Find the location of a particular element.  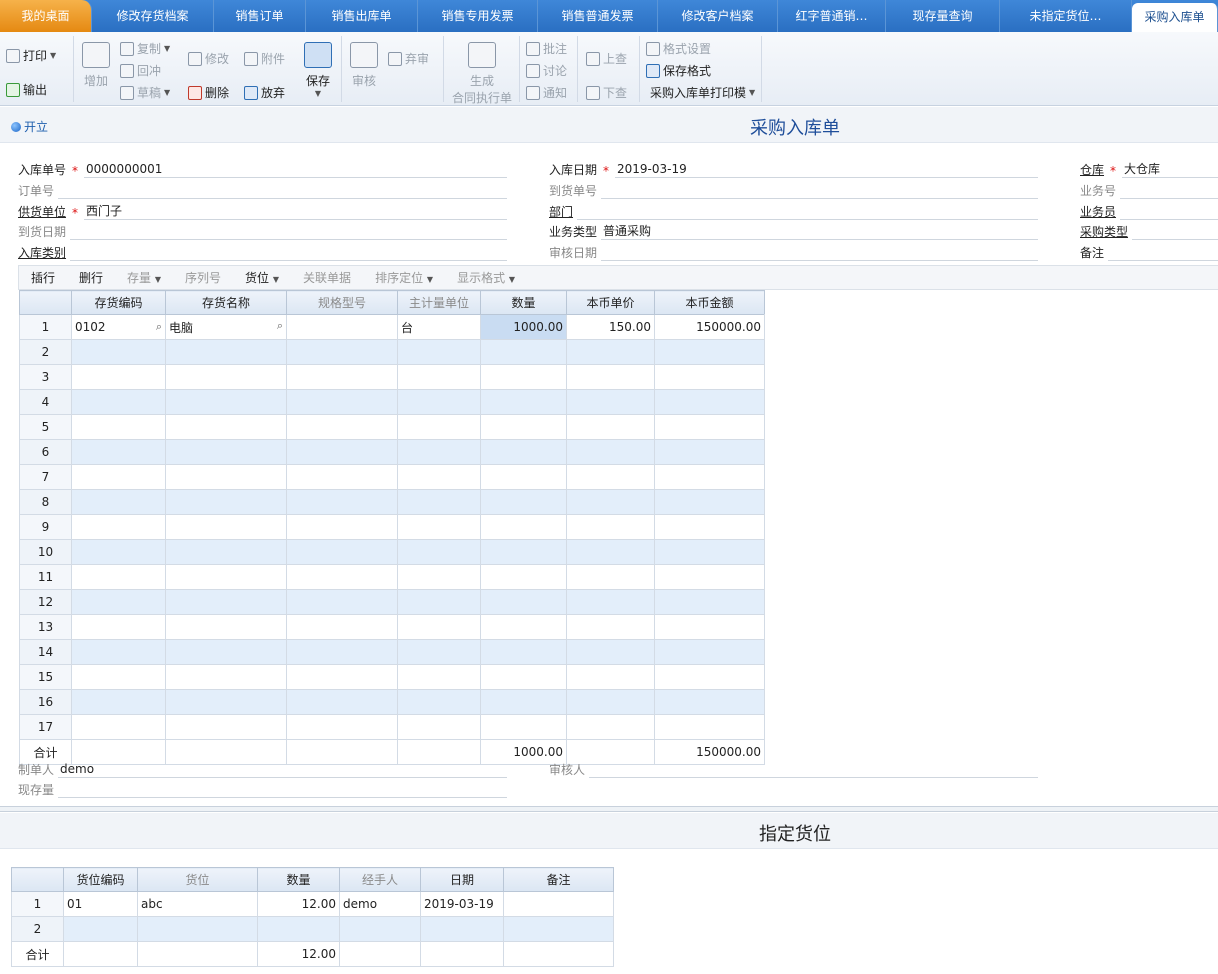

tab-desktop: 我的桌面 is located at coordinates (46, 16).